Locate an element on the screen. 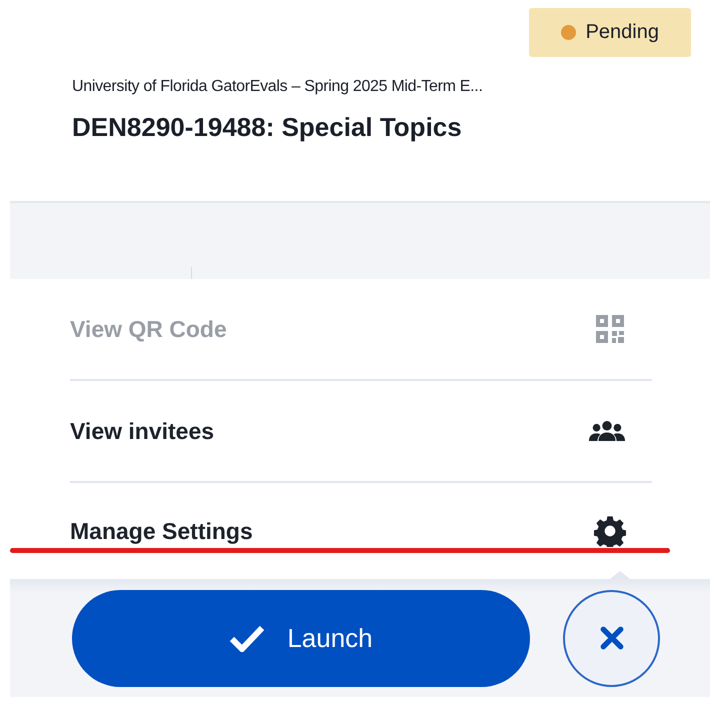 This screenshot has height=725, width=710. menu-item-label: View QR Code is located at coordinates (148, 329).